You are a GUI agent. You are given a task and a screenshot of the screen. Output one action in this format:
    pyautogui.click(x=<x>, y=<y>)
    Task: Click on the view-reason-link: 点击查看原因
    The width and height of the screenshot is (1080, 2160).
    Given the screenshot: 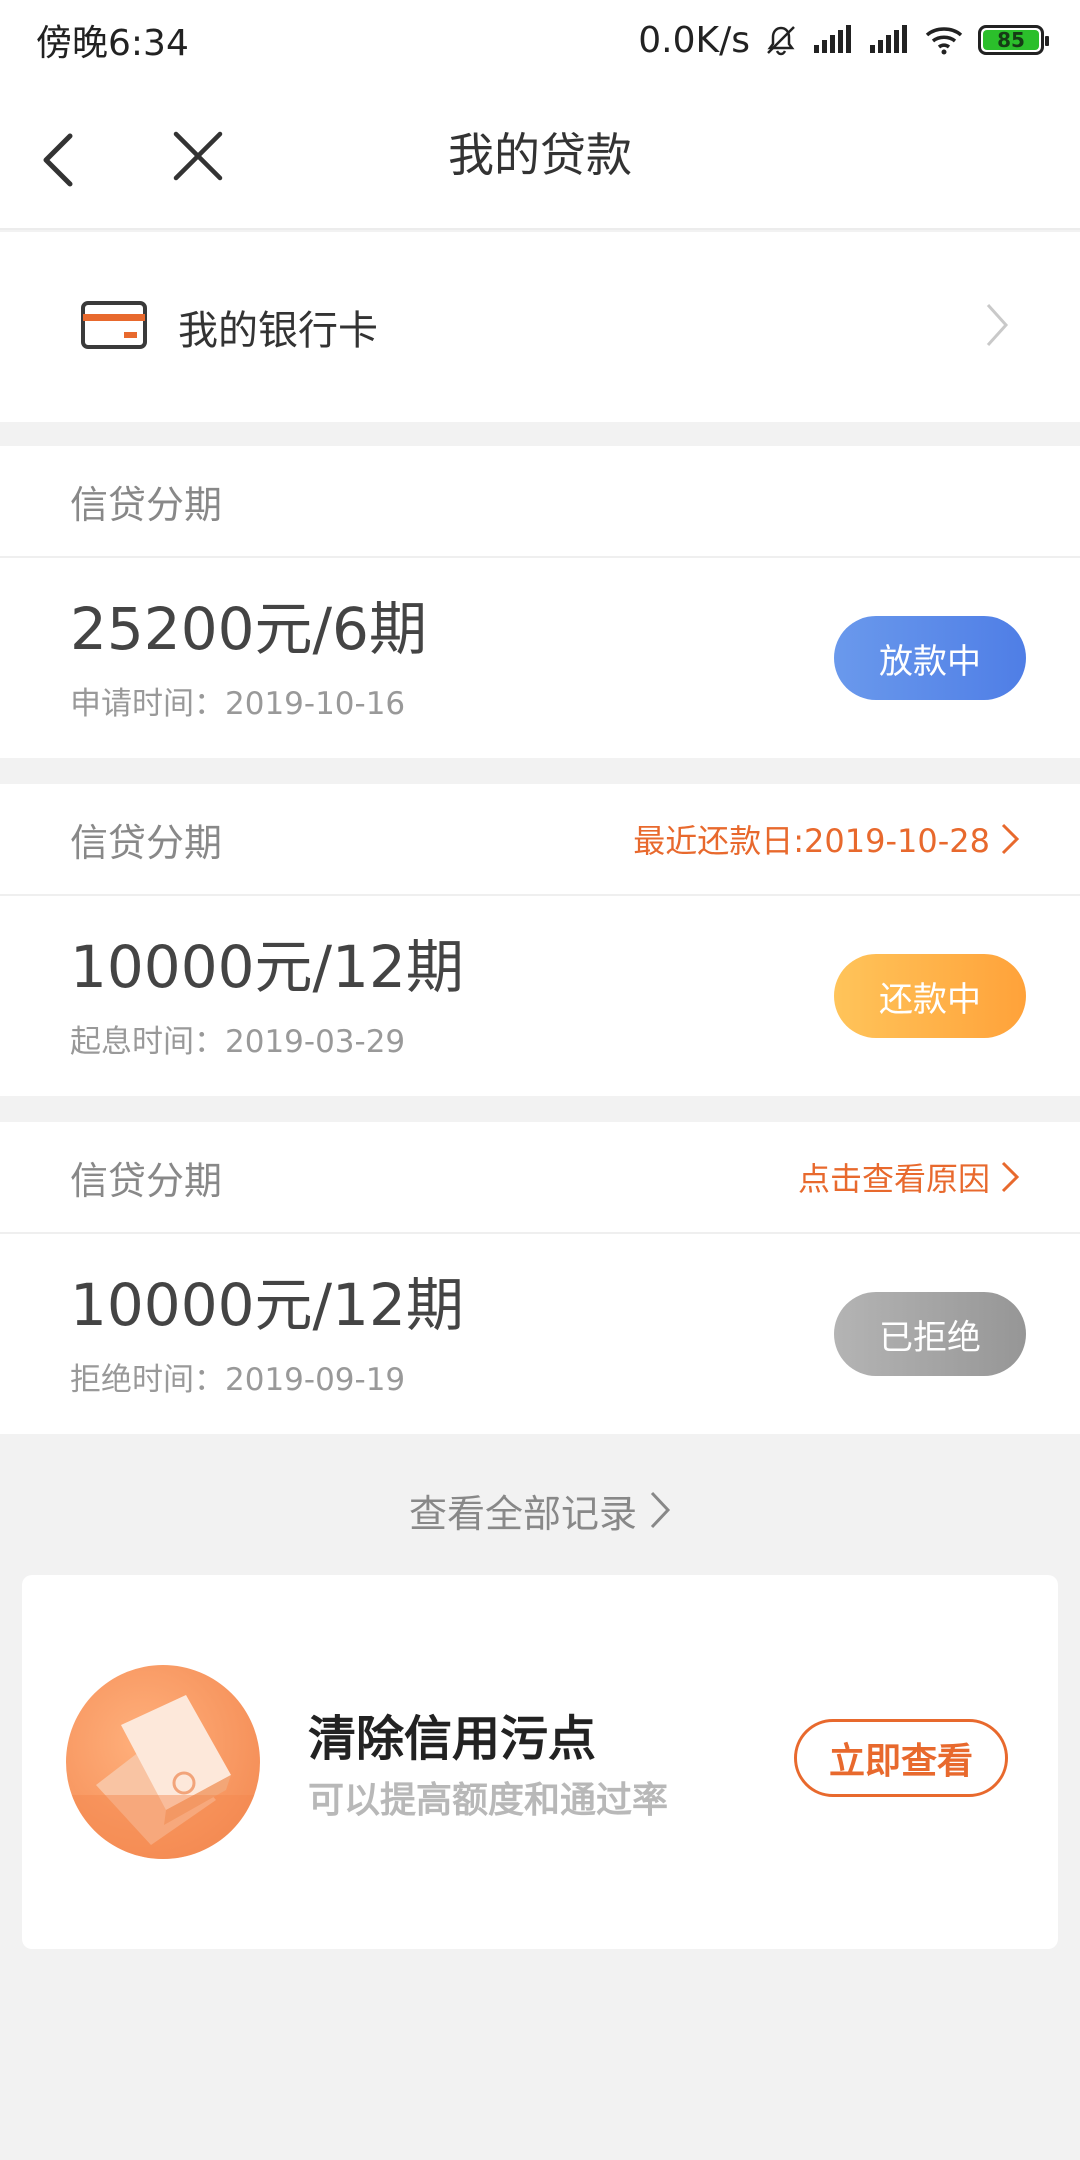 What is the action you would take?
    pyautogui.click(x=909, y=1177)
    